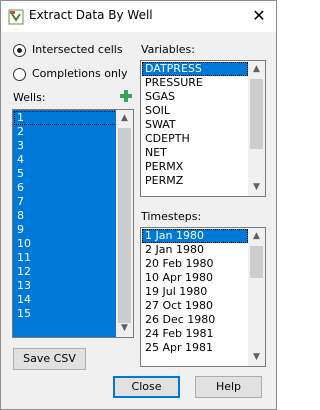  What do you see at coordinates (146, 387) in the screenshot?
I see `close-button: Close` at bounding box center [146, 387].